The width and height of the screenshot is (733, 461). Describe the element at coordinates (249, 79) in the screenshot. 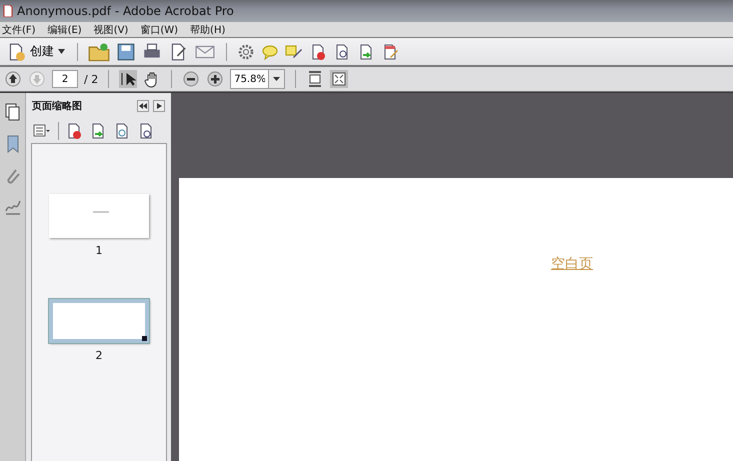

I see `zoom-field: 75.8%` at that location.